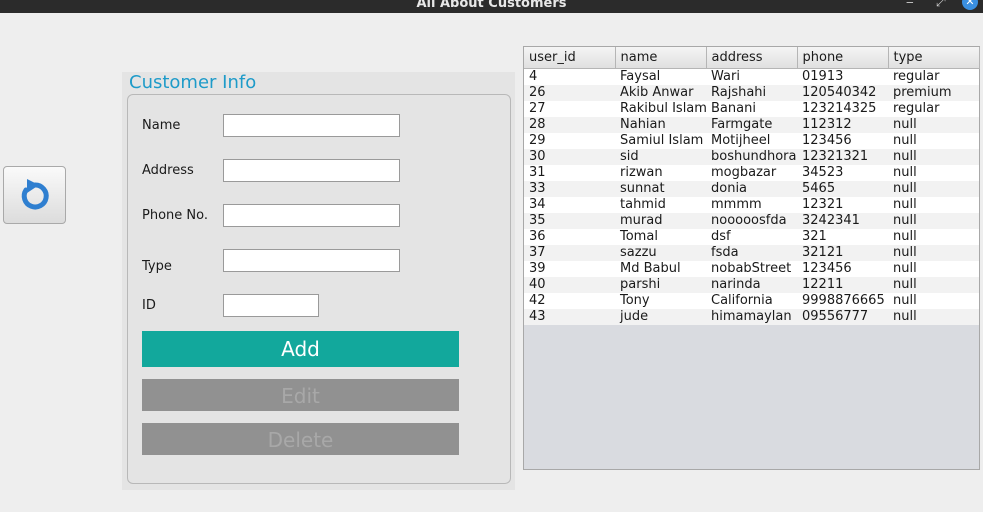 The height and width of the screenshot is (512, 983). Describe the element at coordinates (491, 6) in the screenshot. I see `window-titlebar: All About Customers ‒ ⤢ ✕` at that location.